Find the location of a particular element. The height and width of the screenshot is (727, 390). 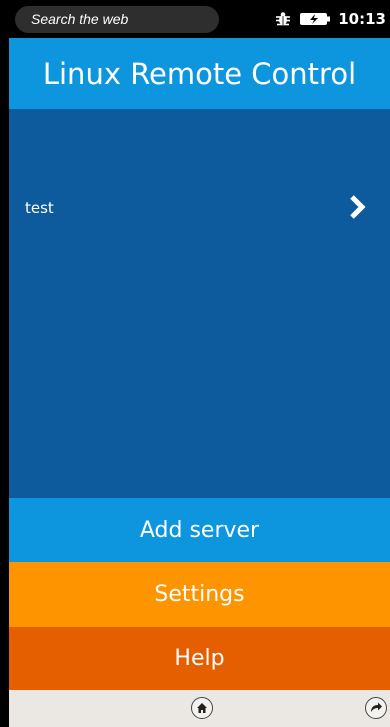

search-placeholder: Search the web is located at coordinates (80, 19).